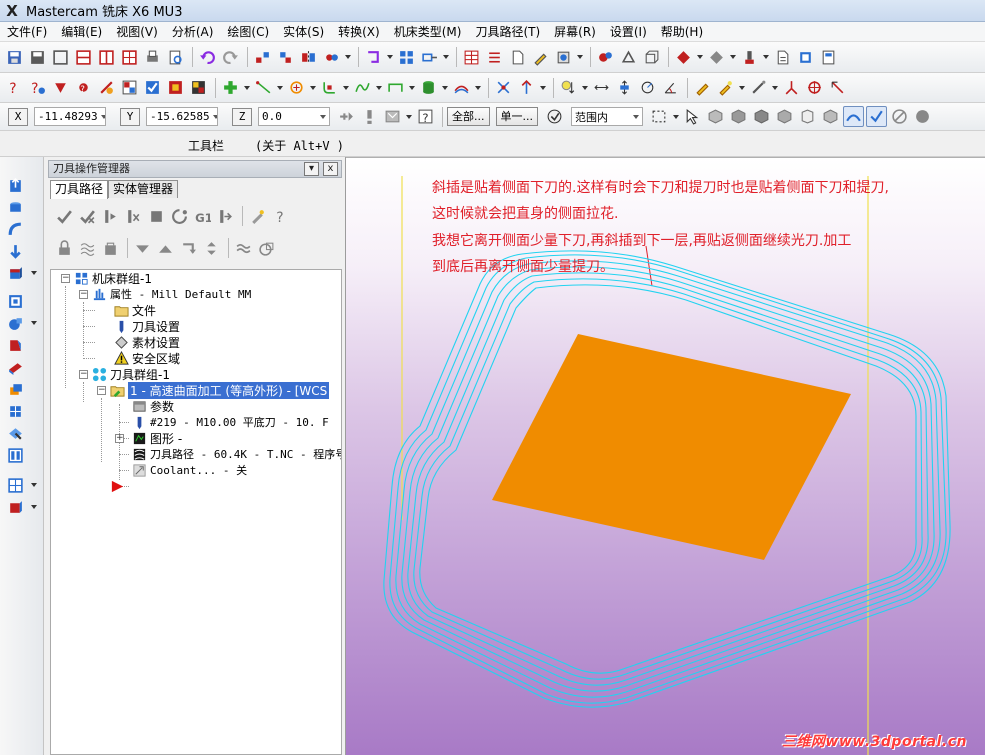 Image resolution: width=985 pixels, height=755 pixels. Describe the element at coordinates (285, 57) in the screenshot. I see `rotate-icon` at that location.